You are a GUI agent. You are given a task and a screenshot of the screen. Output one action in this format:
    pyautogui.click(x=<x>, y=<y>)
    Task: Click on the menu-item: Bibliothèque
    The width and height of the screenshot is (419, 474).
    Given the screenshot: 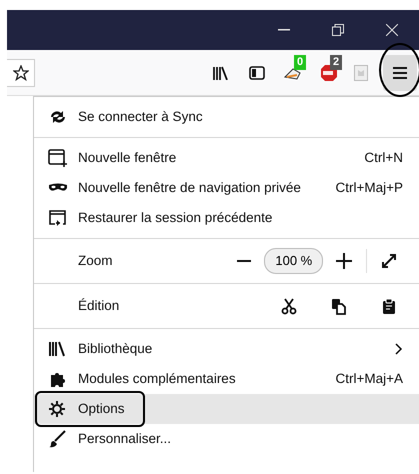 What is the action you would take?
    pyautogui.click(x=226, y=349)
    